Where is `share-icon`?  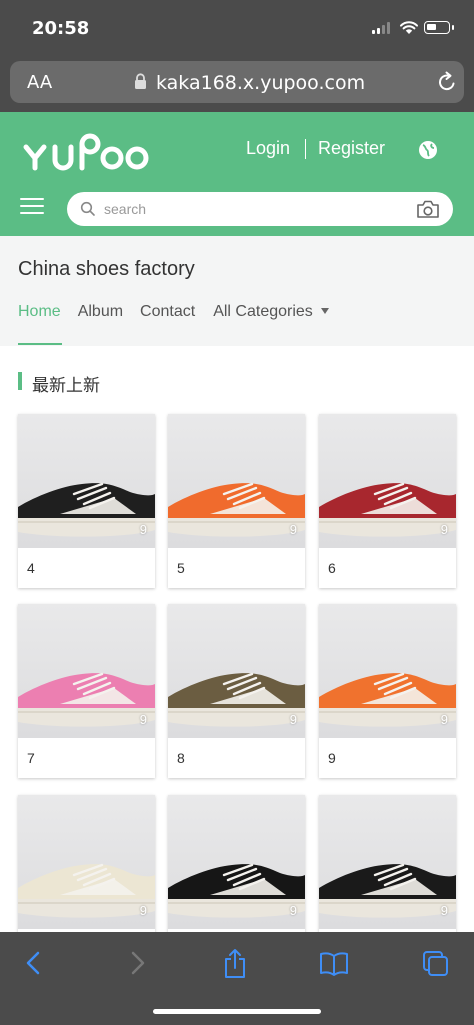
share-icon is located at coordinates (235, 964).